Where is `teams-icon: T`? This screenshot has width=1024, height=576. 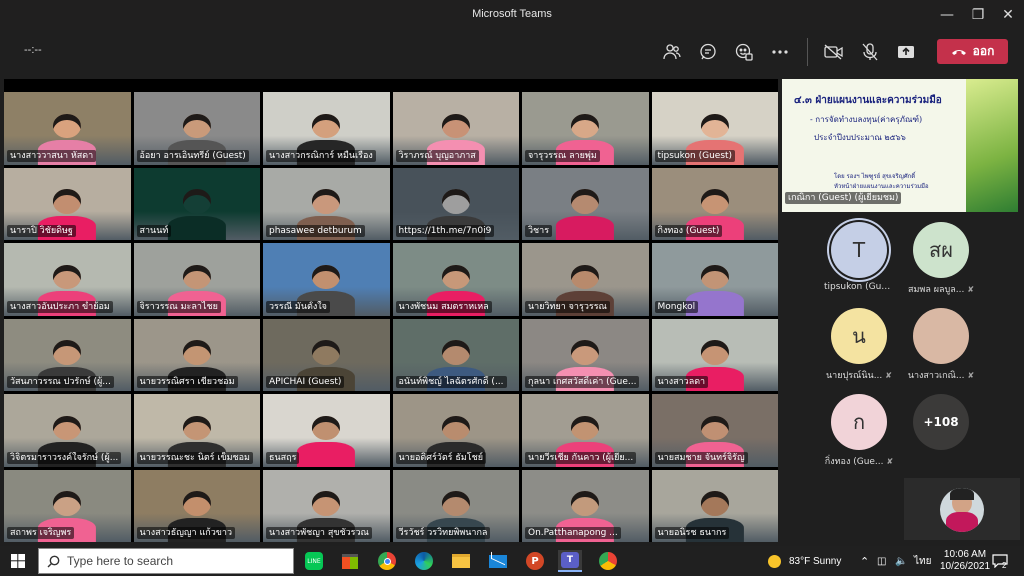
teams-icon: T is located at coordinates (570, 561).